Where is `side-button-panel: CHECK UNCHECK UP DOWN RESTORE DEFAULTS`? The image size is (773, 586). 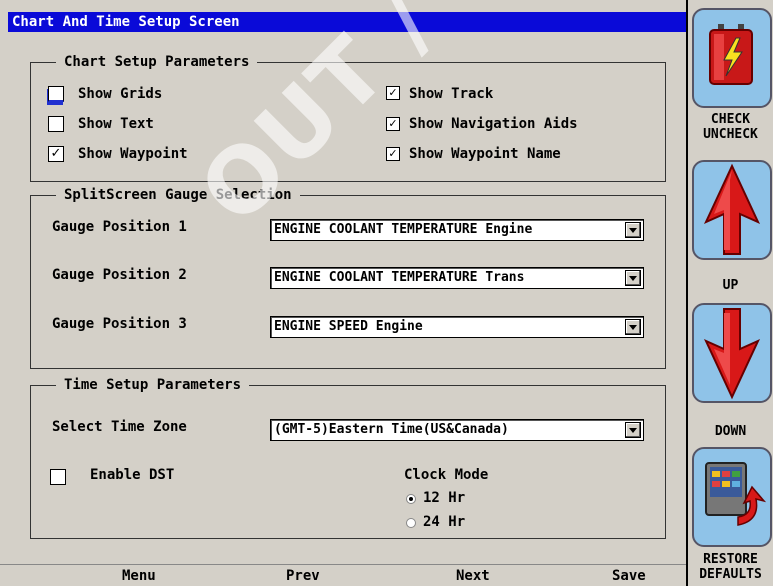 side-button-panel: CHECK UNCHECK UP DOWN RESTORE DEFAULTS is located at coordinates (729, 293).